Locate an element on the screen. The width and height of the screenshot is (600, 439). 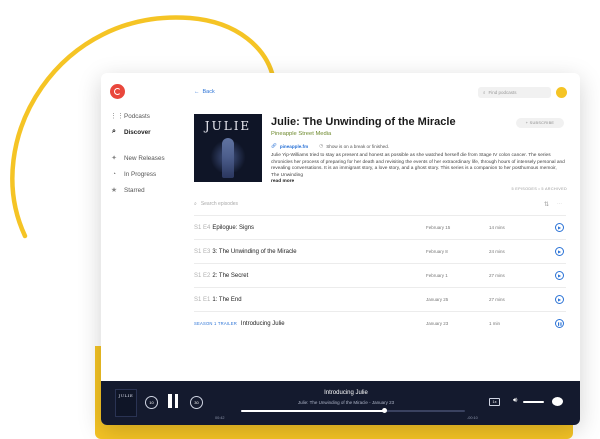
volume-icon: 🔊︎ is located at coordinates (515, 401).